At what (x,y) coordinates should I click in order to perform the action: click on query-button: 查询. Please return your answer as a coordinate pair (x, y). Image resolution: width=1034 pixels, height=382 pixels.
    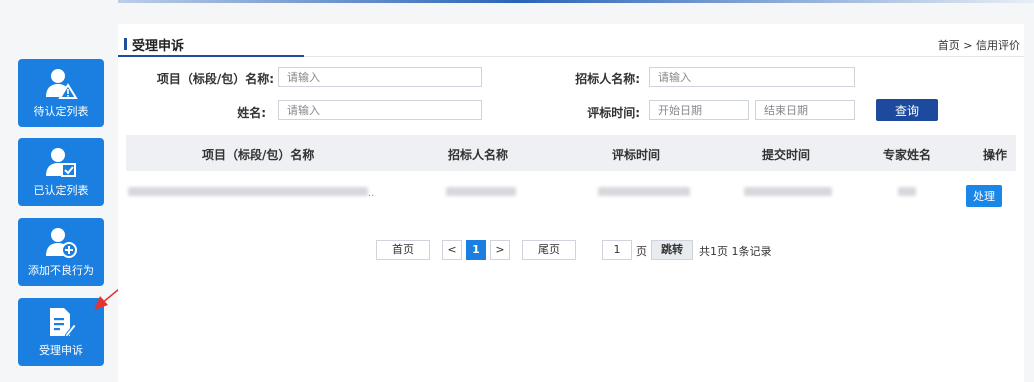
    Looking at the image, I should click on (907, 110).